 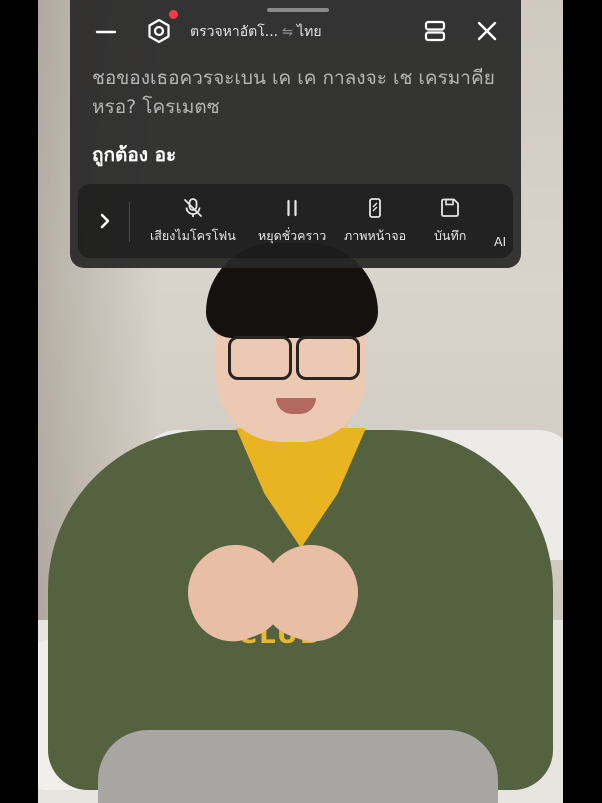 What do you see at coordinates (298, 10) in the screenshot?
I see `drag-handle` at bounding box center [298, 10].